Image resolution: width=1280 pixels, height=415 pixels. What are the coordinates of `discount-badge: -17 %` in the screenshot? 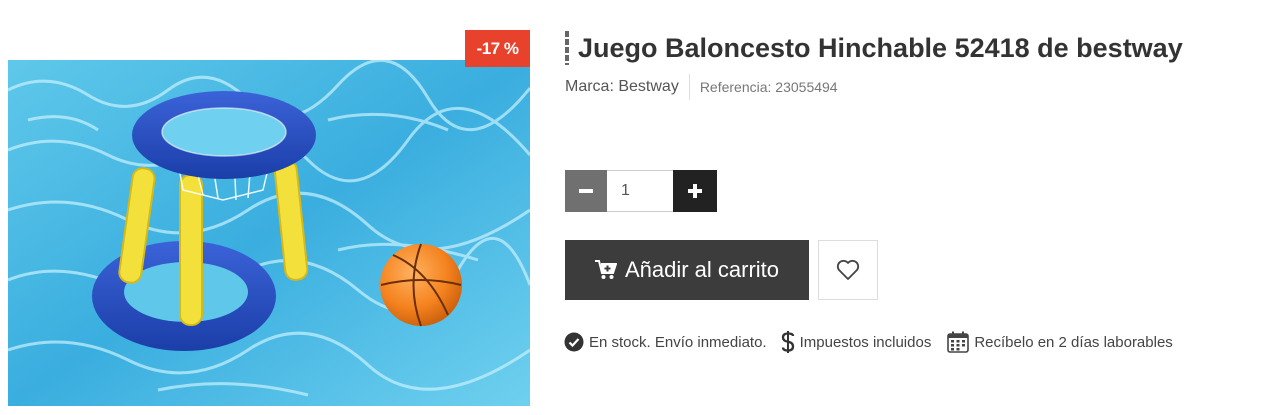 It's located at (497, 48).